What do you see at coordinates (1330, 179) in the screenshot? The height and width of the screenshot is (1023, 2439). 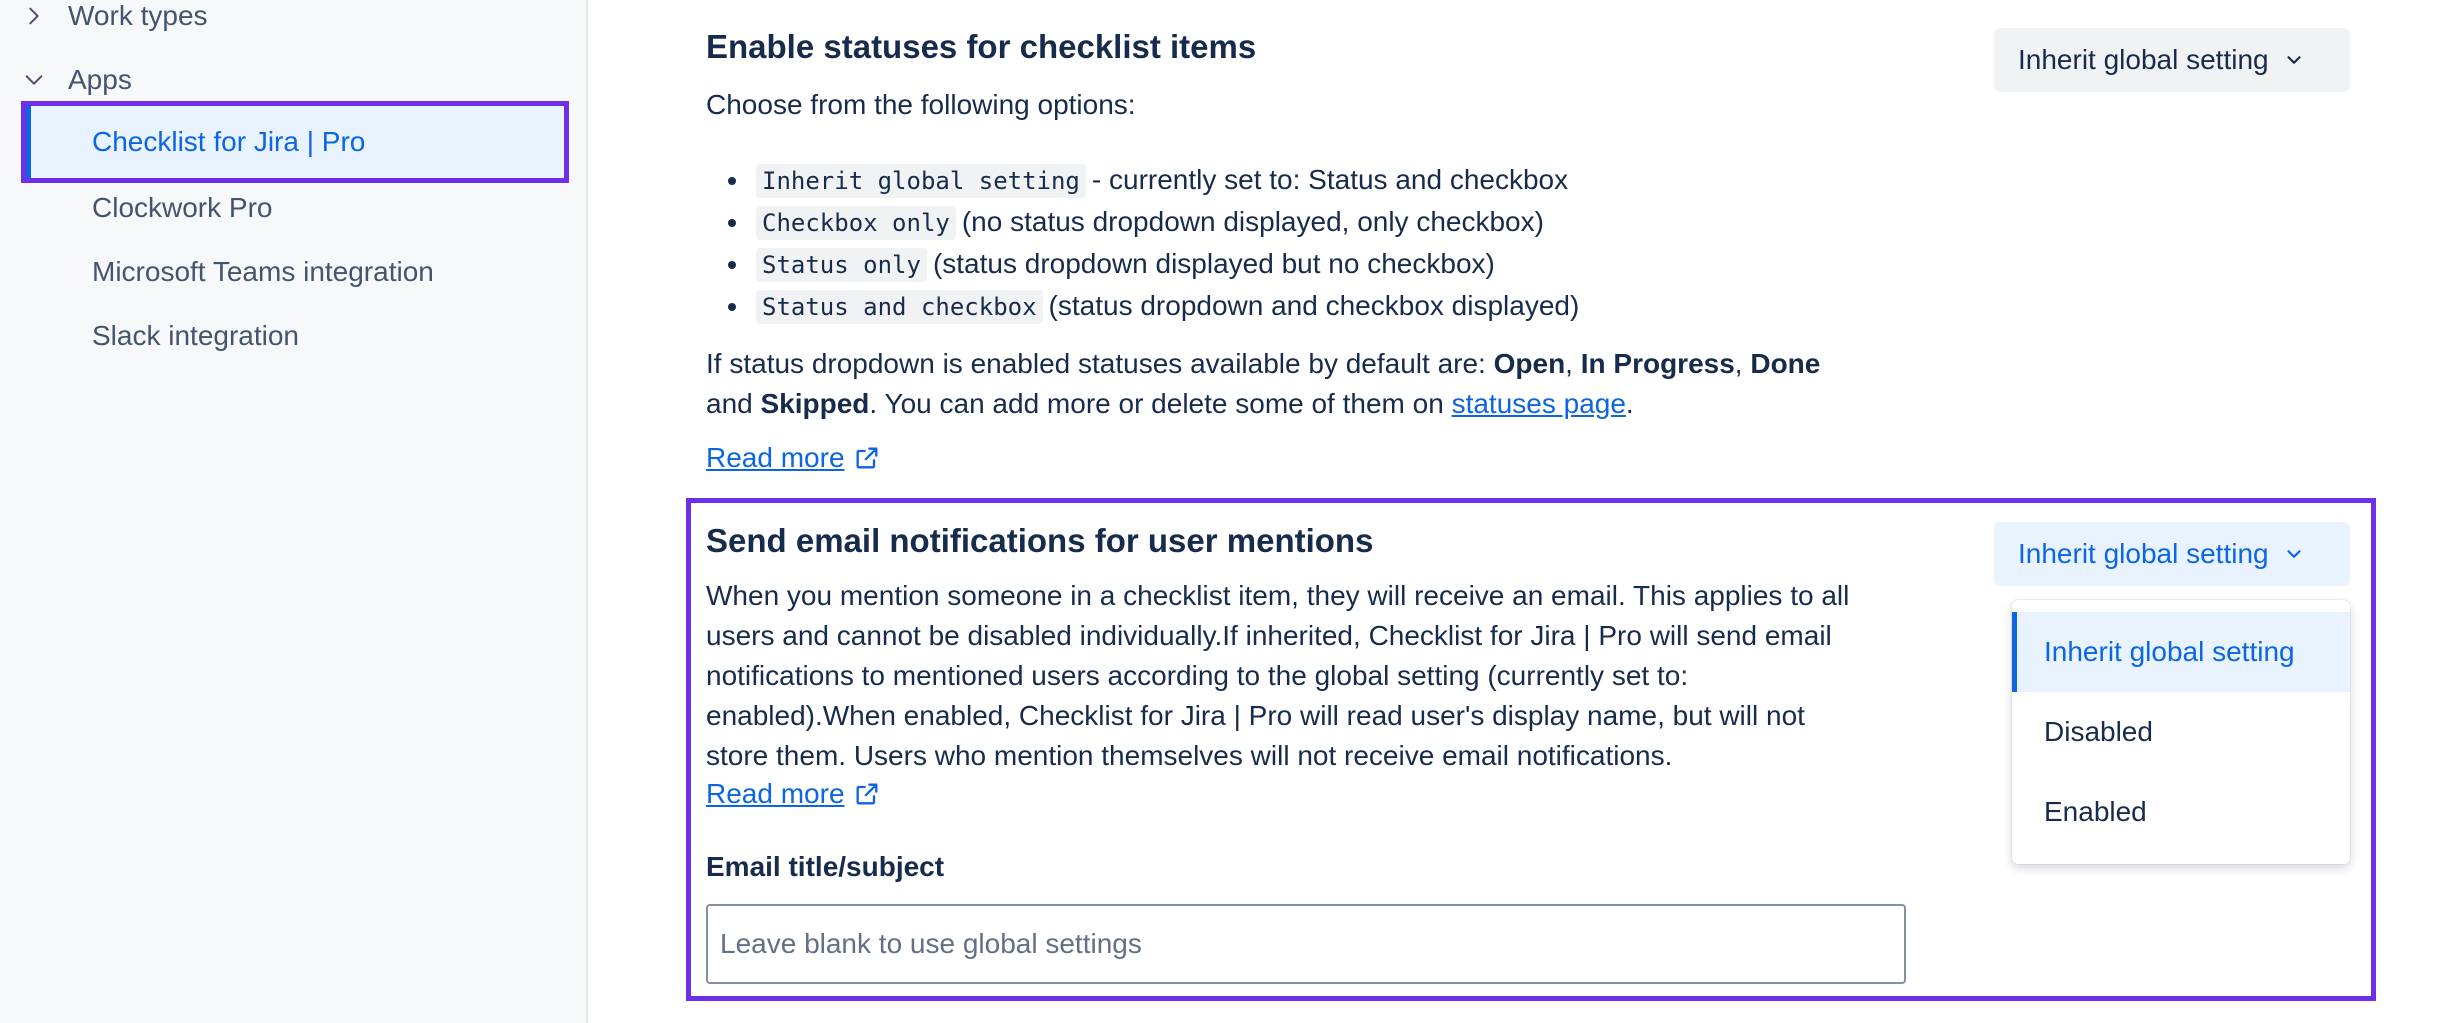 I see `option-text: - currently set to: Status and checkbox` at bounding box center [1330, 179].